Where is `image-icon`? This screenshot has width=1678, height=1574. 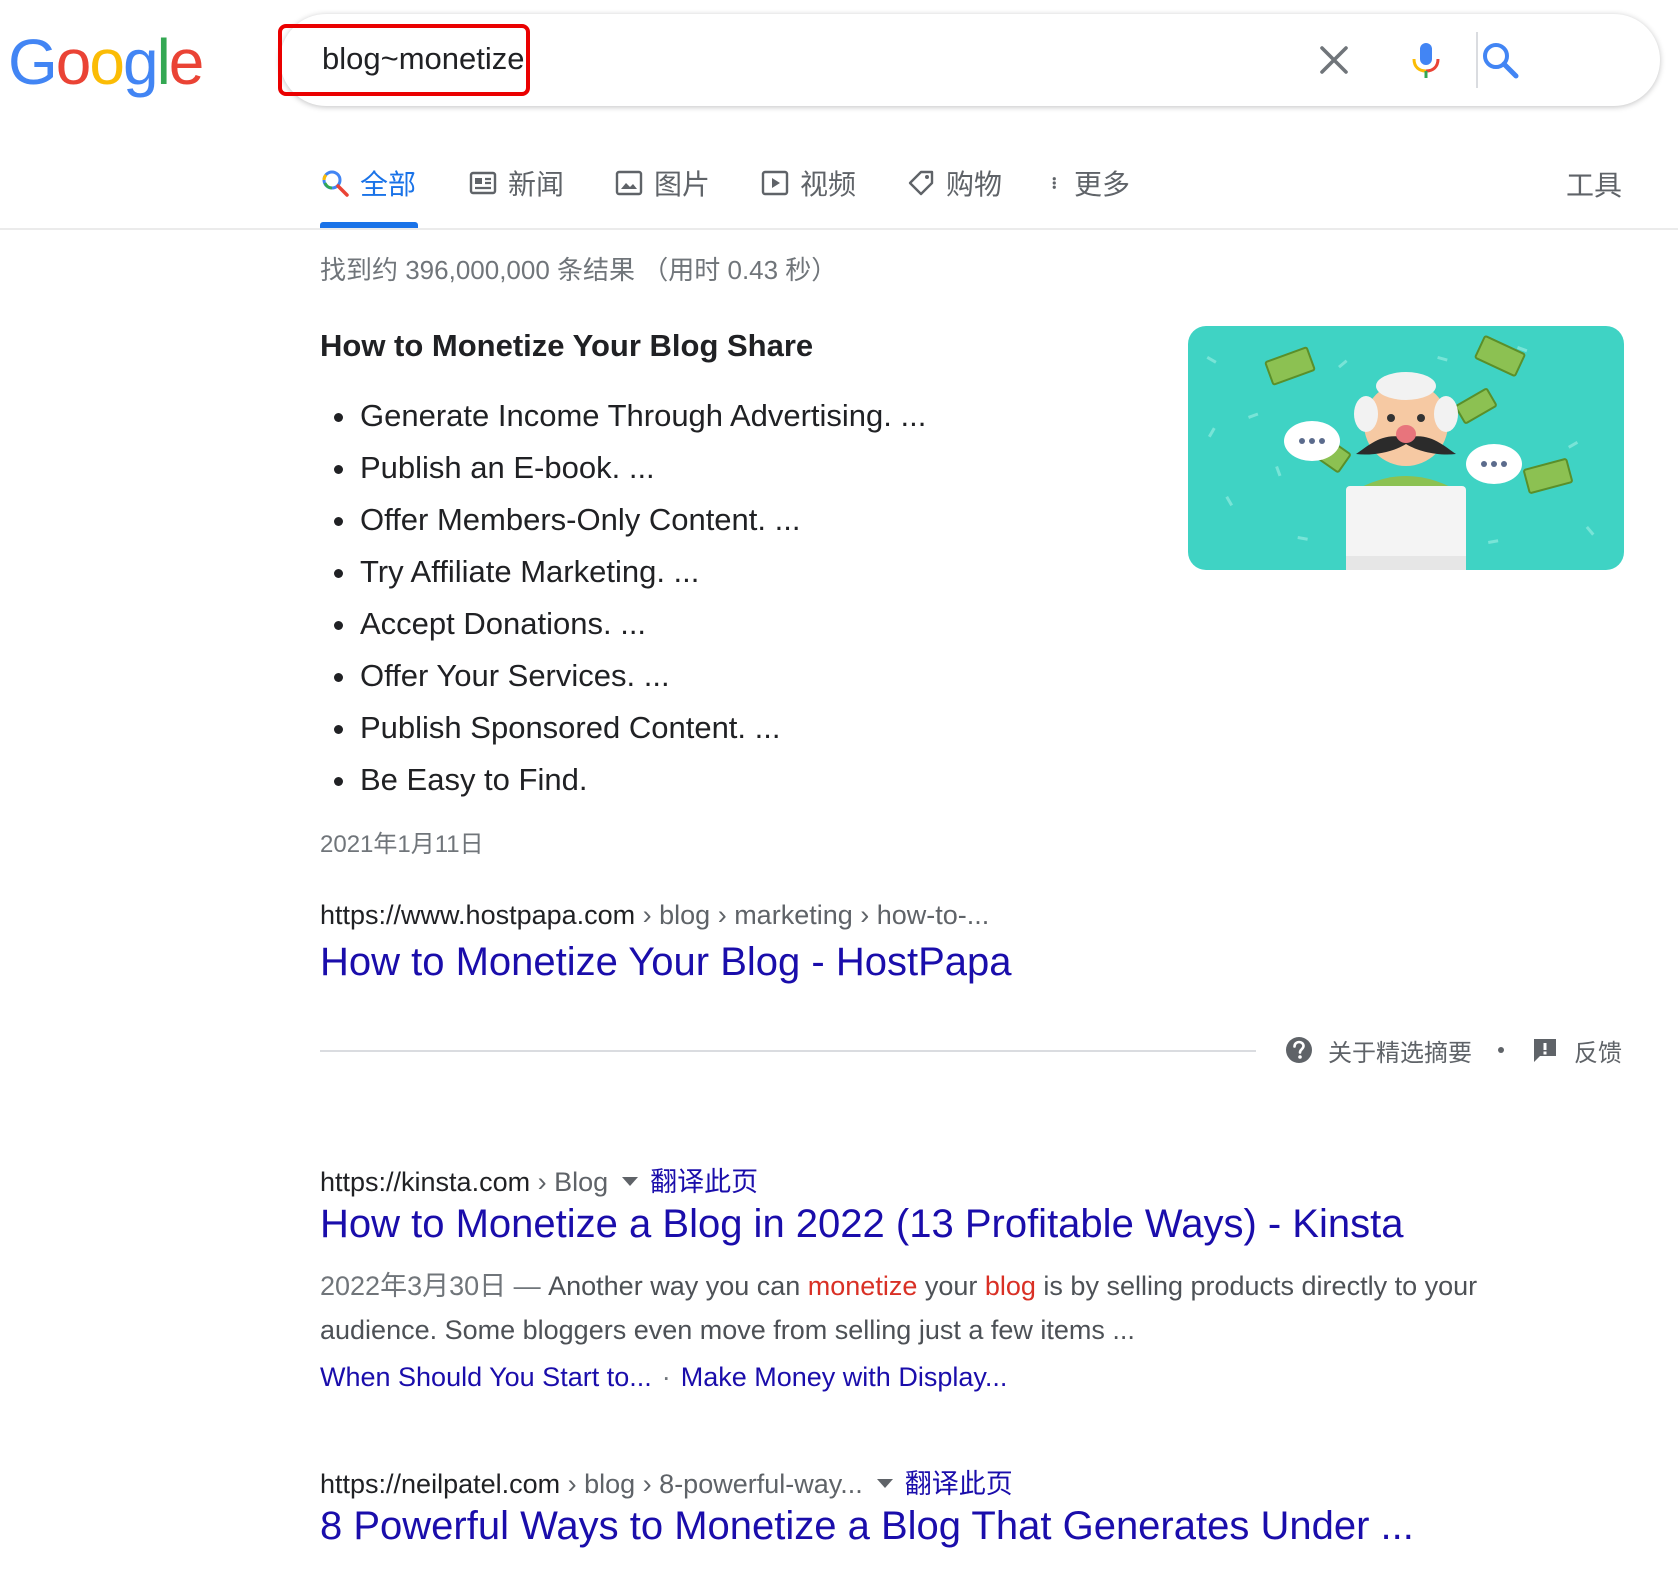 image-icon is located at coordinates (629, 183).